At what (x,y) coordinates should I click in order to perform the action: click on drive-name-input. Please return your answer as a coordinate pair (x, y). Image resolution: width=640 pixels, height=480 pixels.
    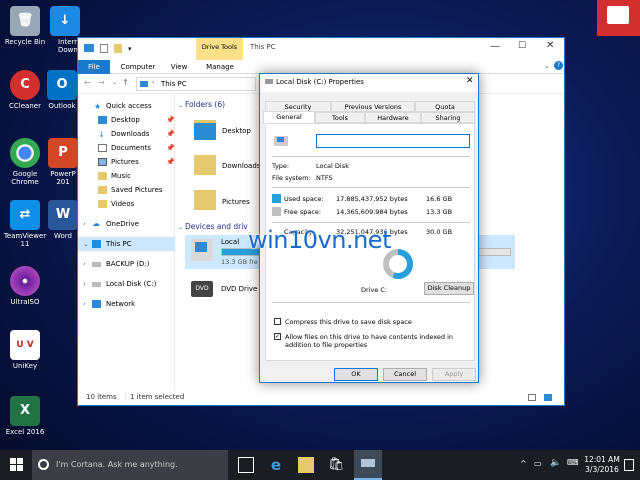
    Looking at the image, I should click on (393, 141).